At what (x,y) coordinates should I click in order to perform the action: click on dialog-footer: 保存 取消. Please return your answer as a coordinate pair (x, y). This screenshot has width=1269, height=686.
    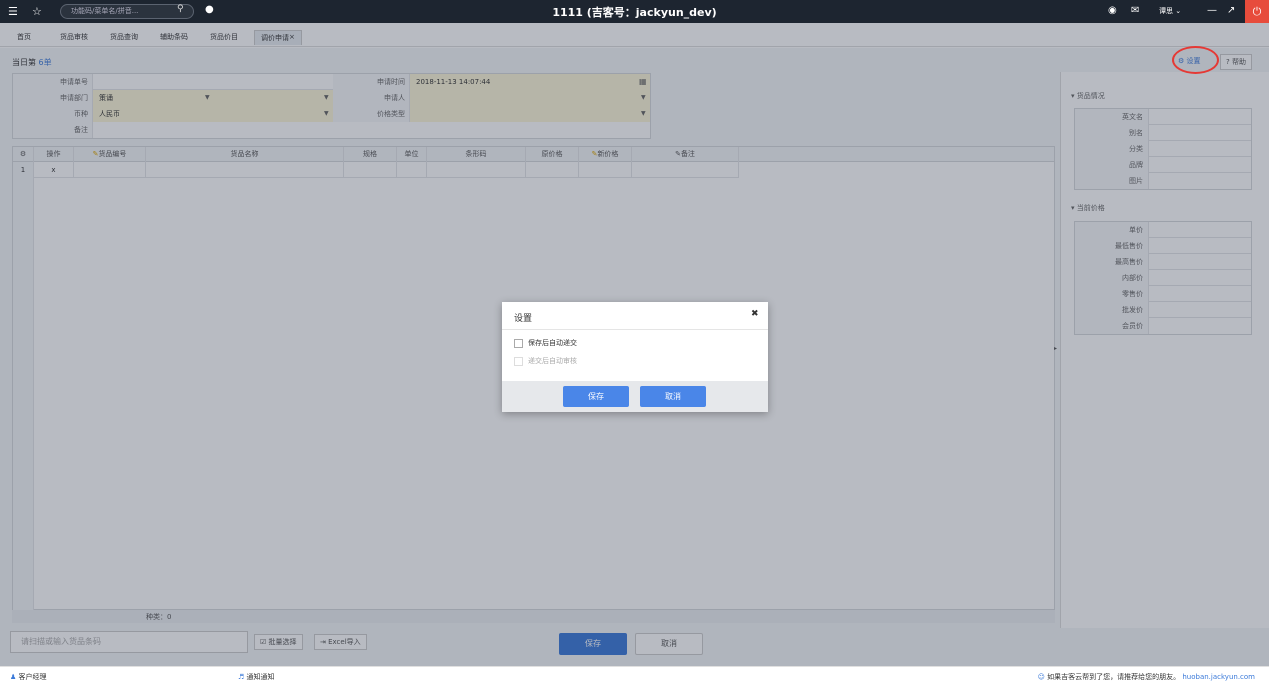
    Looking at the image, I should click on (635, 396).